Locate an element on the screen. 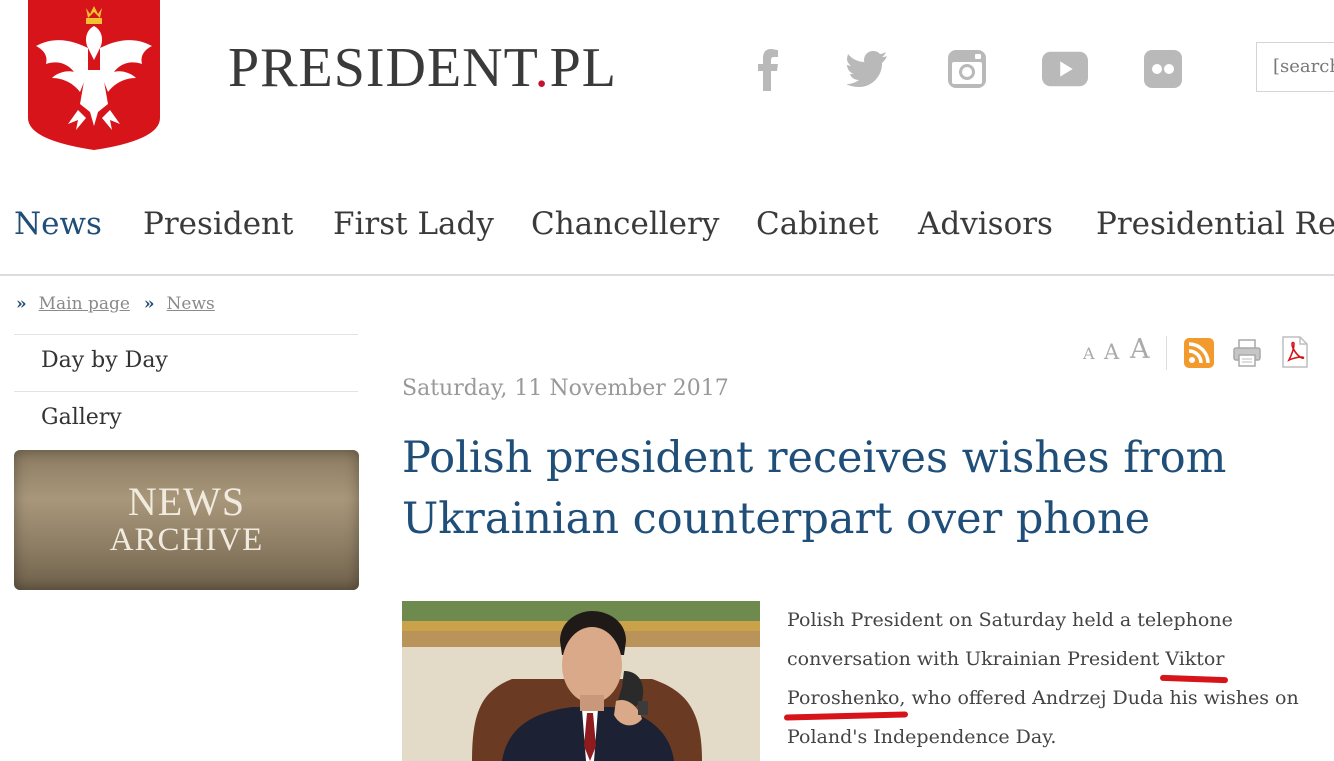 The image size is (1334, 761). facebook-icon is located at coordinates (768, 69).